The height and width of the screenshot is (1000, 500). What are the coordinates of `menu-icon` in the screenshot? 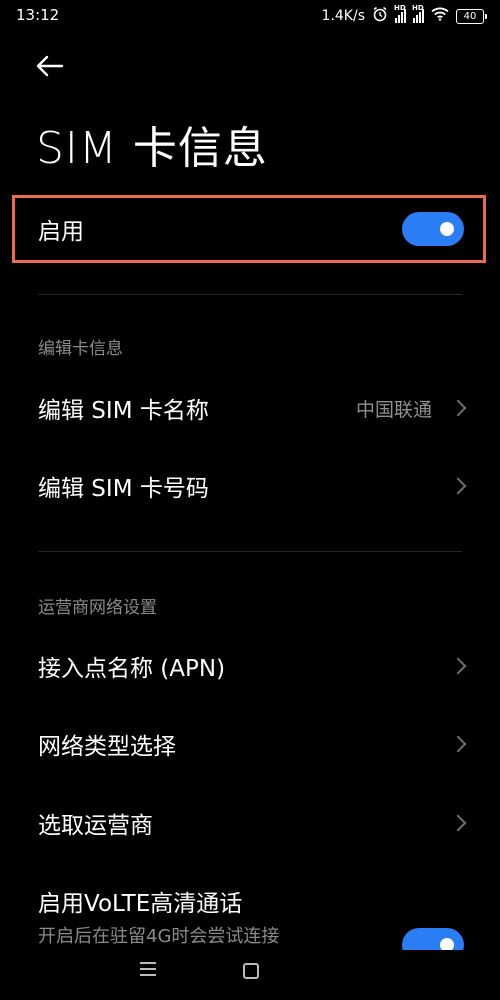 It's located at (148, 969).